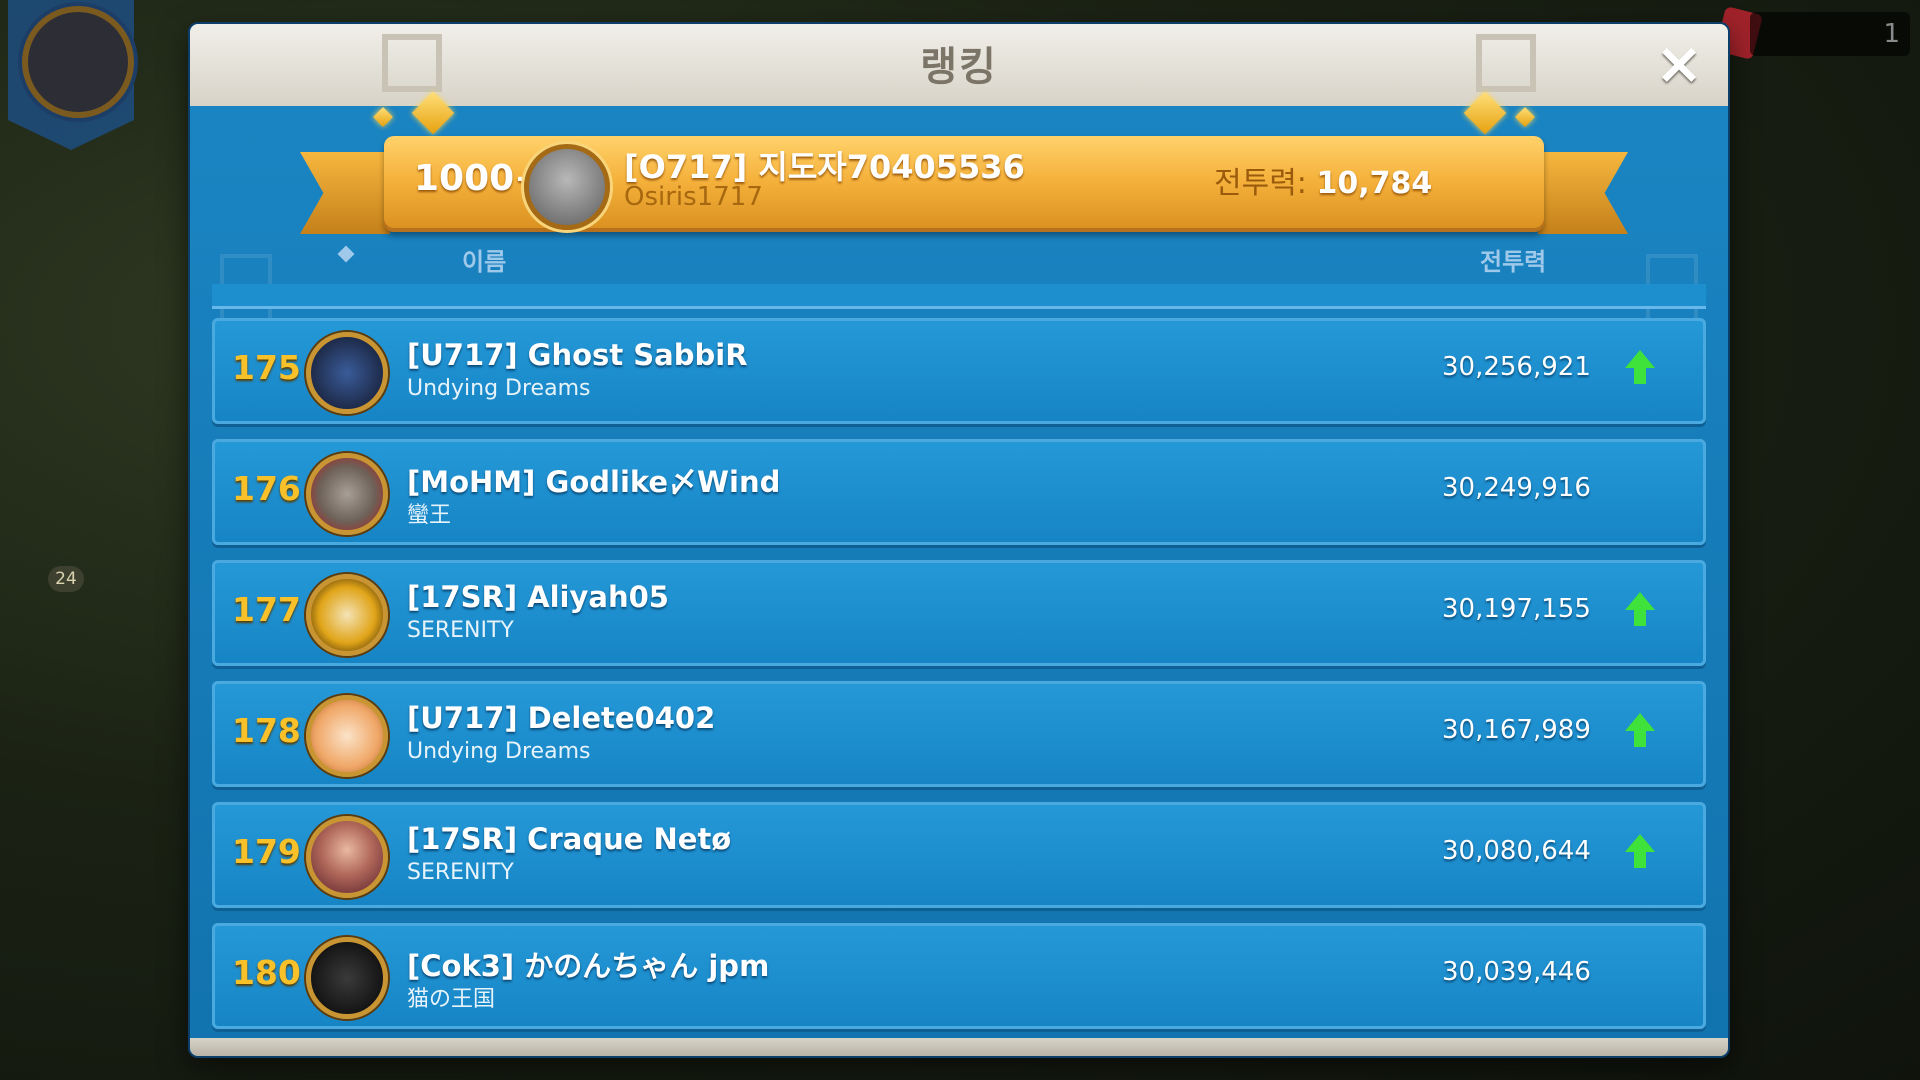  What do you see at coordinates (594, 482) in the screenshot?
I see `player-name: [MoHM] Godlike〆Wind` at bounding box center [594, 482].